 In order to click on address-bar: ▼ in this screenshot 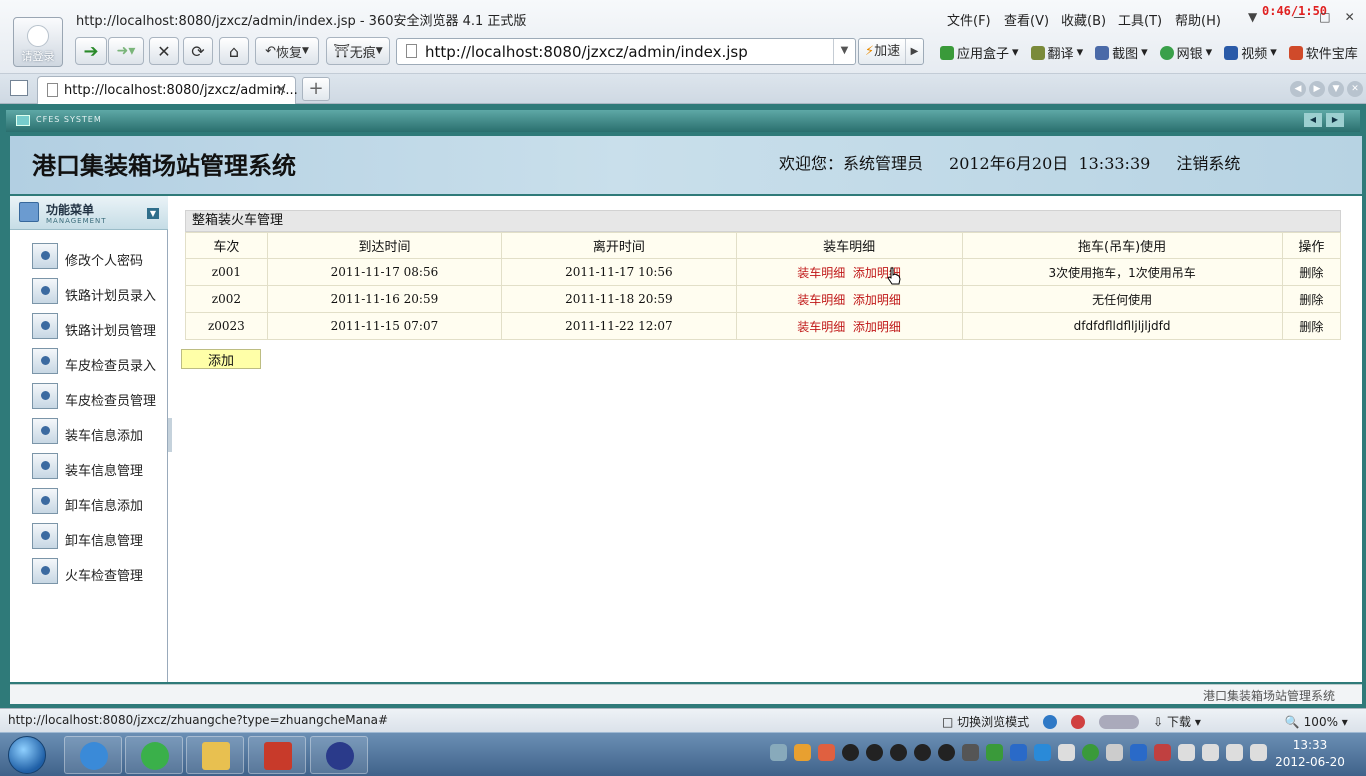, I will do `click(626, 51)`.